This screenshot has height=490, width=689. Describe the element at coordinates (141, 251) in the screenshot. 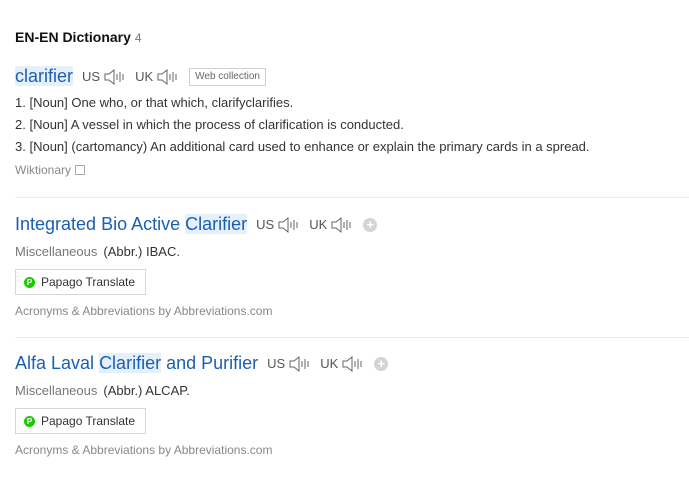

I see `abbreviation-text: (Abbr.) IBAC.` at that location.